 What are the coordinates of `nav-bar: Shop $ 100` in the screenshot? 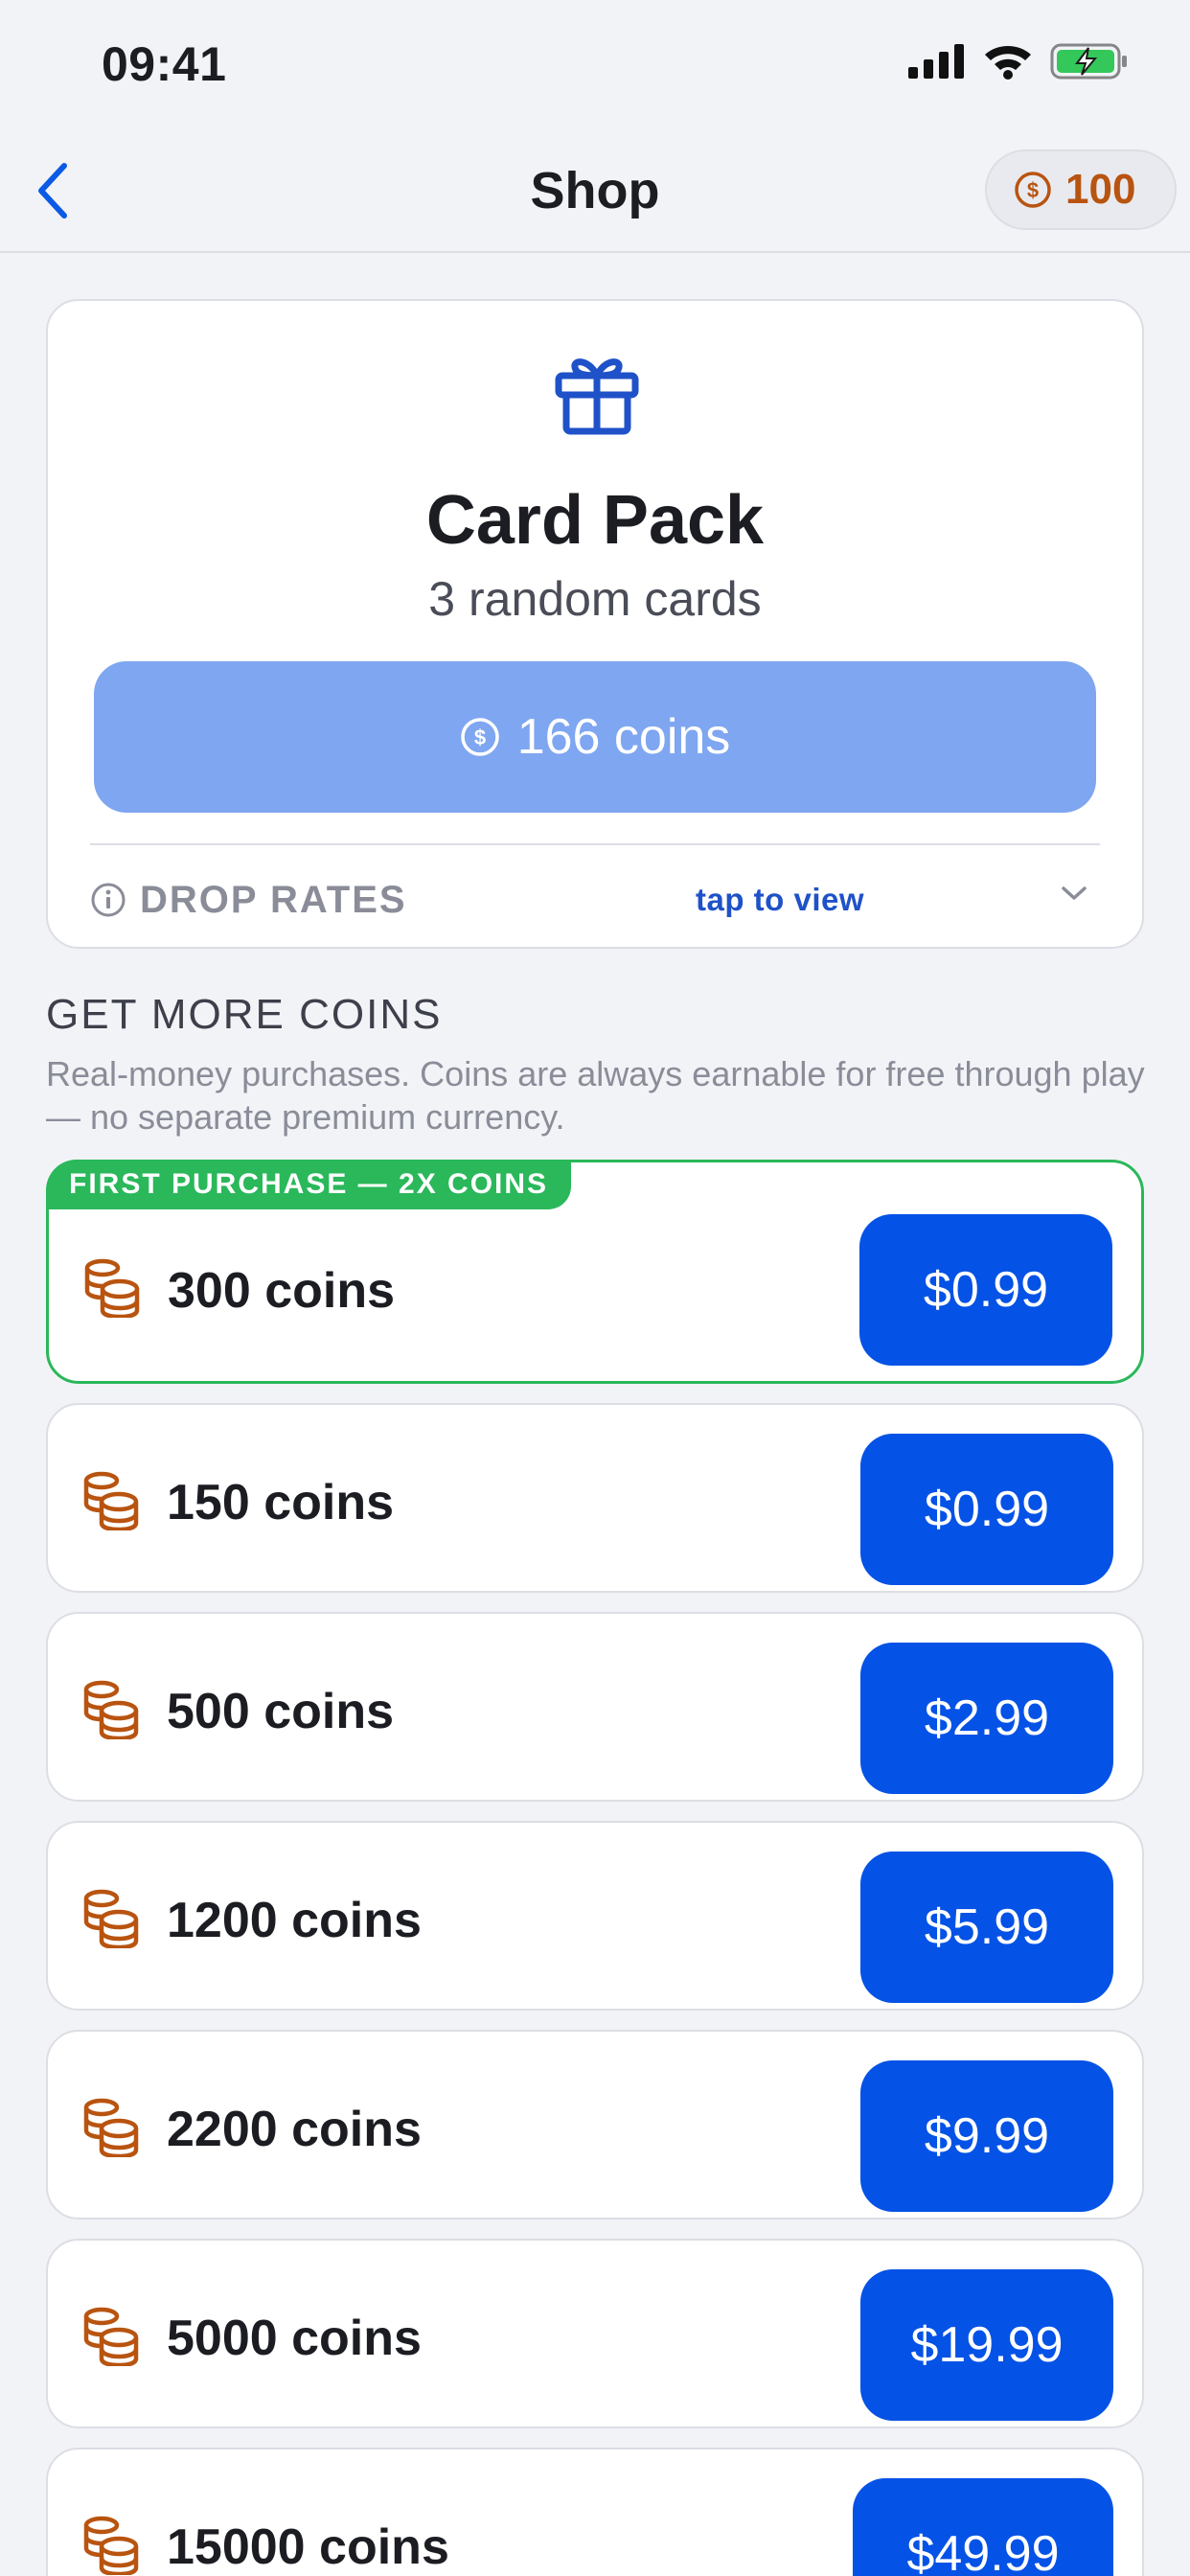 It's located at (595, 190).